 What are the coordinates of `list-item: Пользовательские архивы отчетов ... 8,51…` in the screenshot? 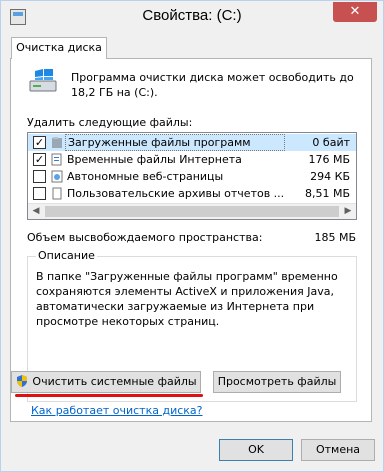 It's located at (192, 193).